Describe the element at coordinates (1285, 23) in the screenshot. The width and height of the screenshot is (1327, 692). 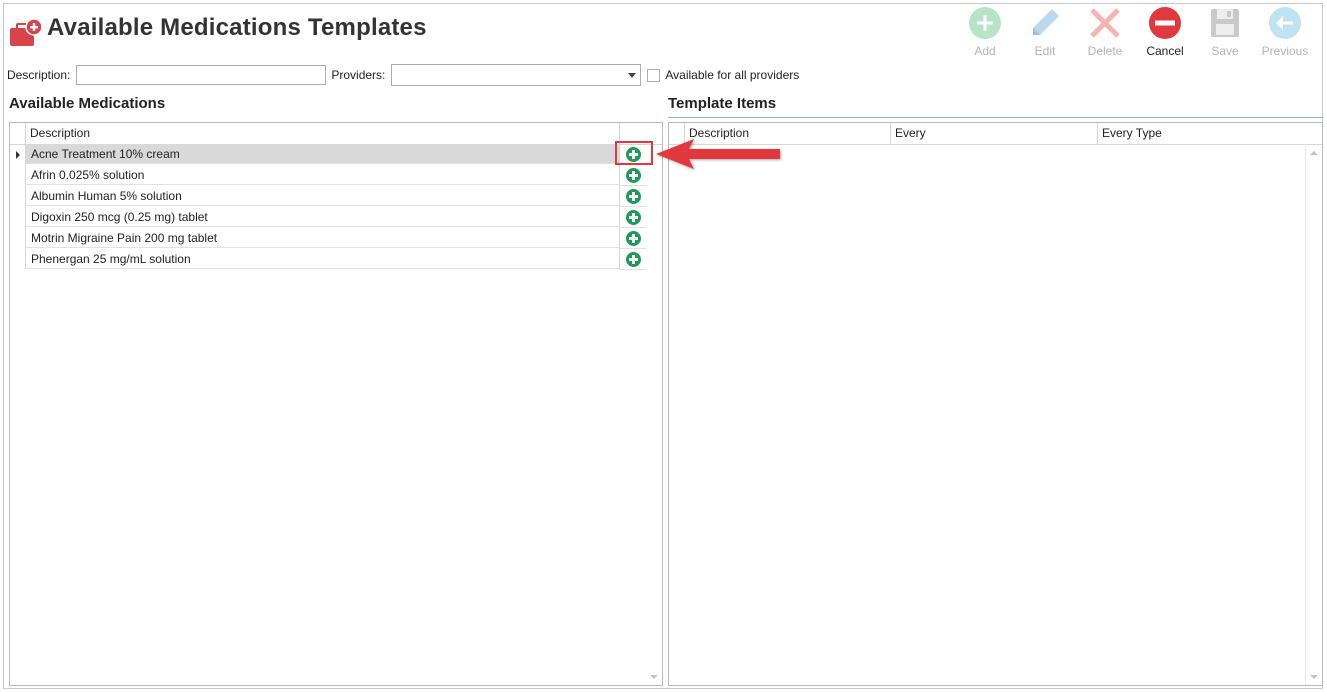
I see `arrow-left-circle-icon` at that location.